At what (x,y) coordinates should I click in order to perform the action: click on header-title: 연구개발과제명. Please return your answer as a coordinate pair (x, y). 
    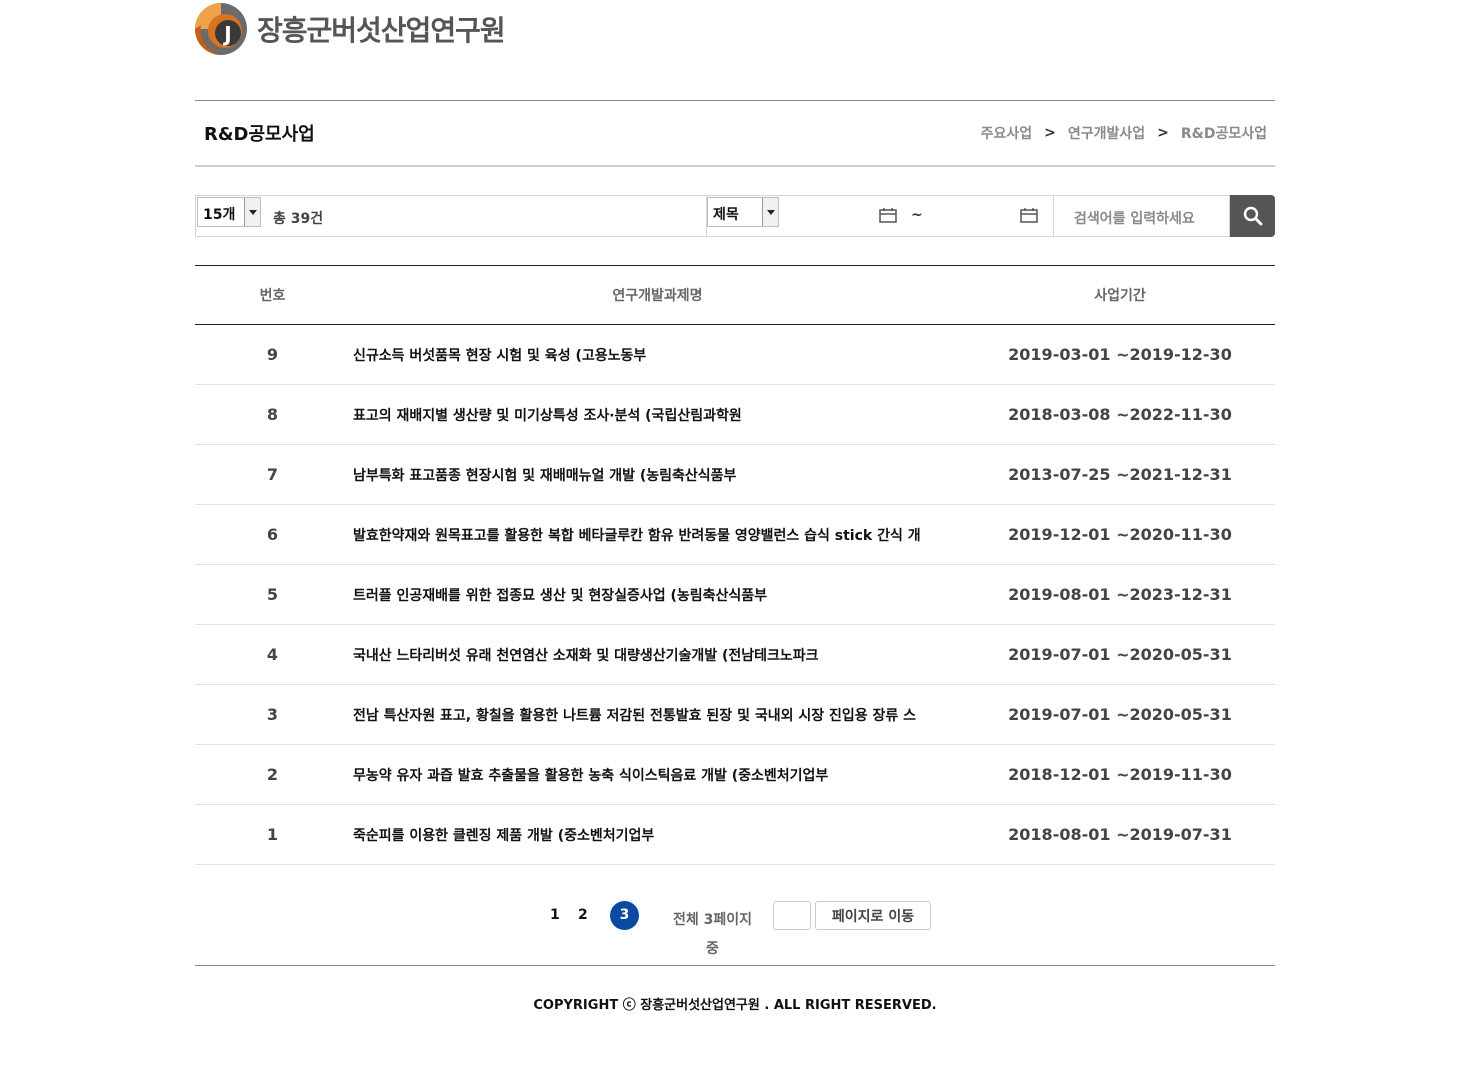
    Looking at the image, I should click on (657, 296).